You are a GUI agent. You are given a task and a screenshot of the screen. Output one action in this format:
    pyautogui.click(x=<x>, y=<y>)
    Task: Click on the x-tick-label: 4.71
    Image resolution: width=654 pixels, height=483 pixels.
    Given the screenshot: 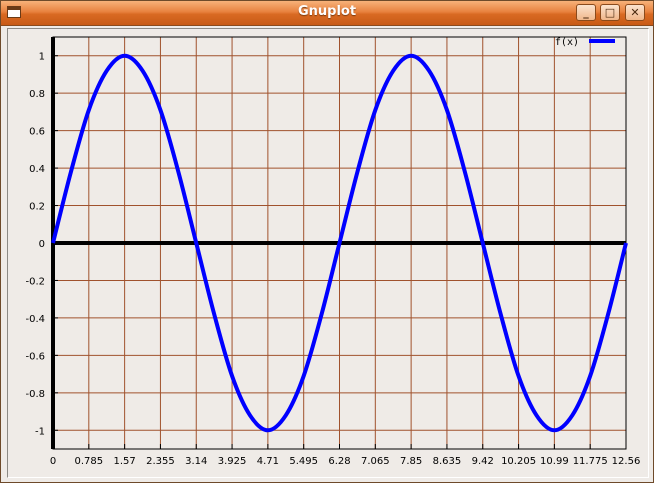 What is the action you would take?
    pyautogui.click(x=268, y=461)
    